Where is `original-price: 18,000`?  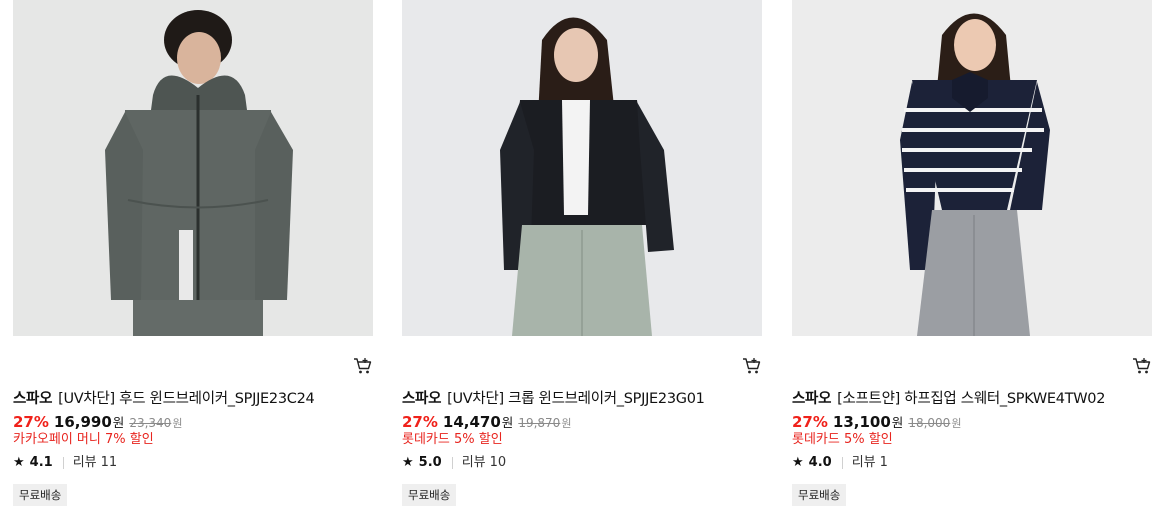 original-price: 18,000 is located at coordinates (929, 423).